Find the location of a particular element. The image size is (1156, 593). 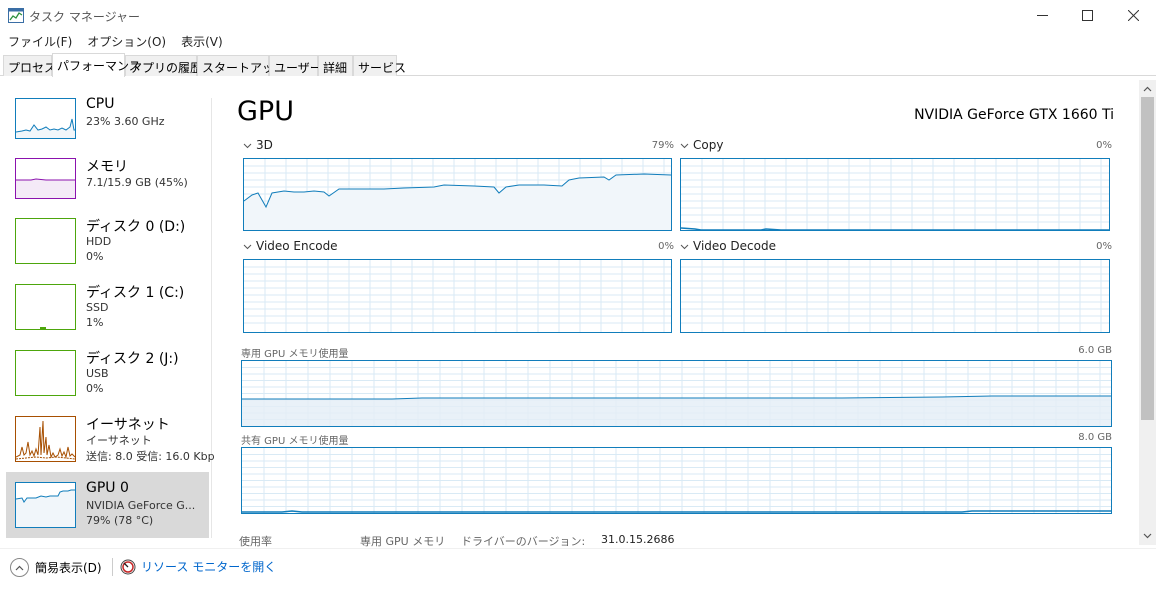

graph-3d-selector: 3D is located at coordinates (258, 145).